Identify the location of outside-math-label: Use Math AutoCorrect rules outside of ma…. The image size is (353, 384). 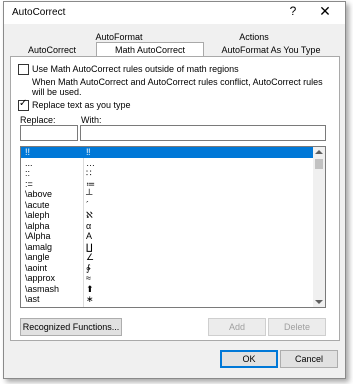
(135, 69).